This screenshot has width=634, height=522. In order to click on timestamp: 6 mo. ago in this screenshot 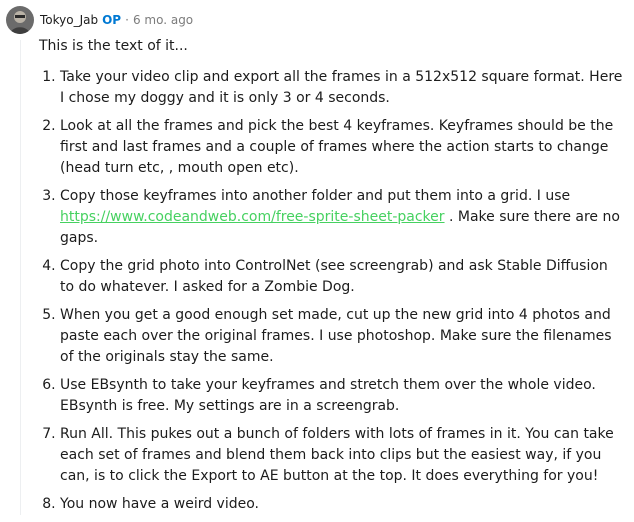, I will do `click(163, 20)`.